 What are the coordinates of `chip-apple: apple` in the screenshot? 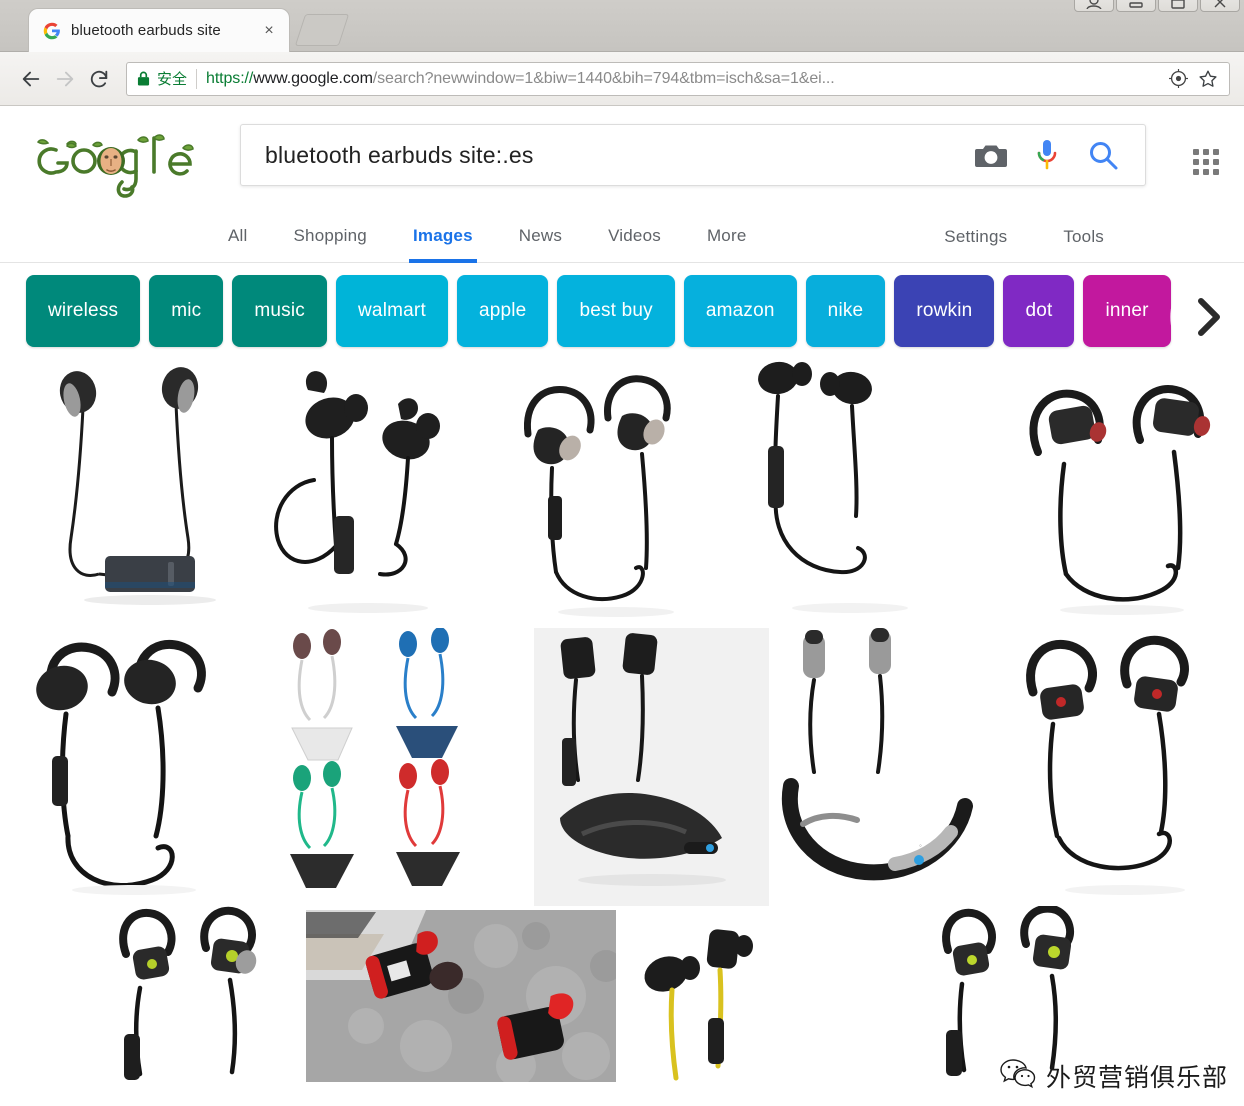 It's located at (502, 310).